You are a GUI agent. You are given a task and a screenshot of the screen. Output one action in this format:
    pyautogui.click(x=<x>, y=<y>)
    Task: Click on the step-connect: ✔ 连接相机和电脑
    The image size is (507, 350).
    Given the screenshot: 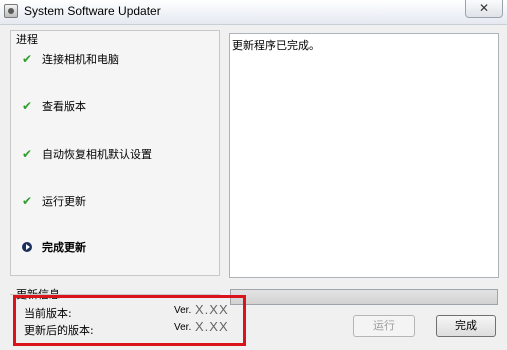 What is the action you would take?
    pyautogui.click(x=69, y=59)
    